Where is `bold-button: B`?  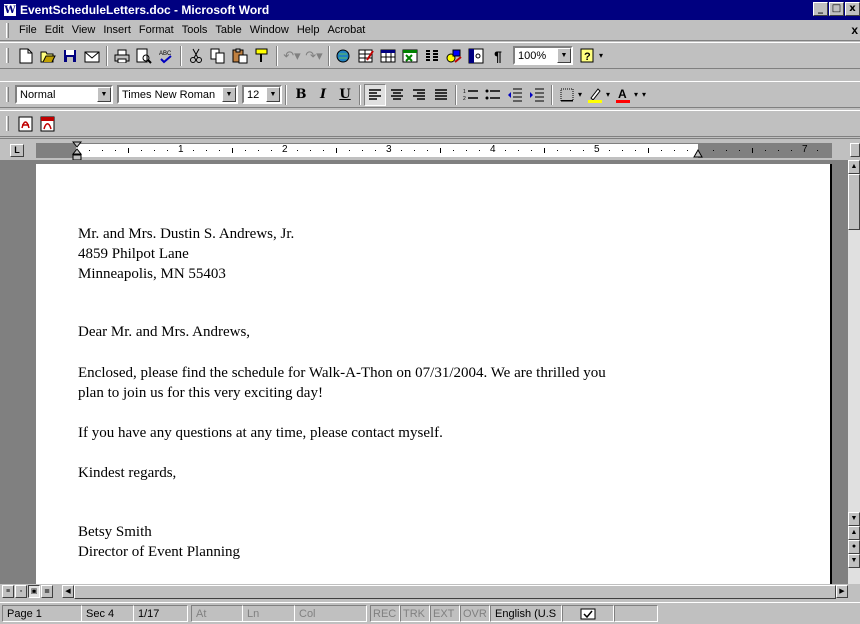
bold-button: B is located at coordinates (301, 95).